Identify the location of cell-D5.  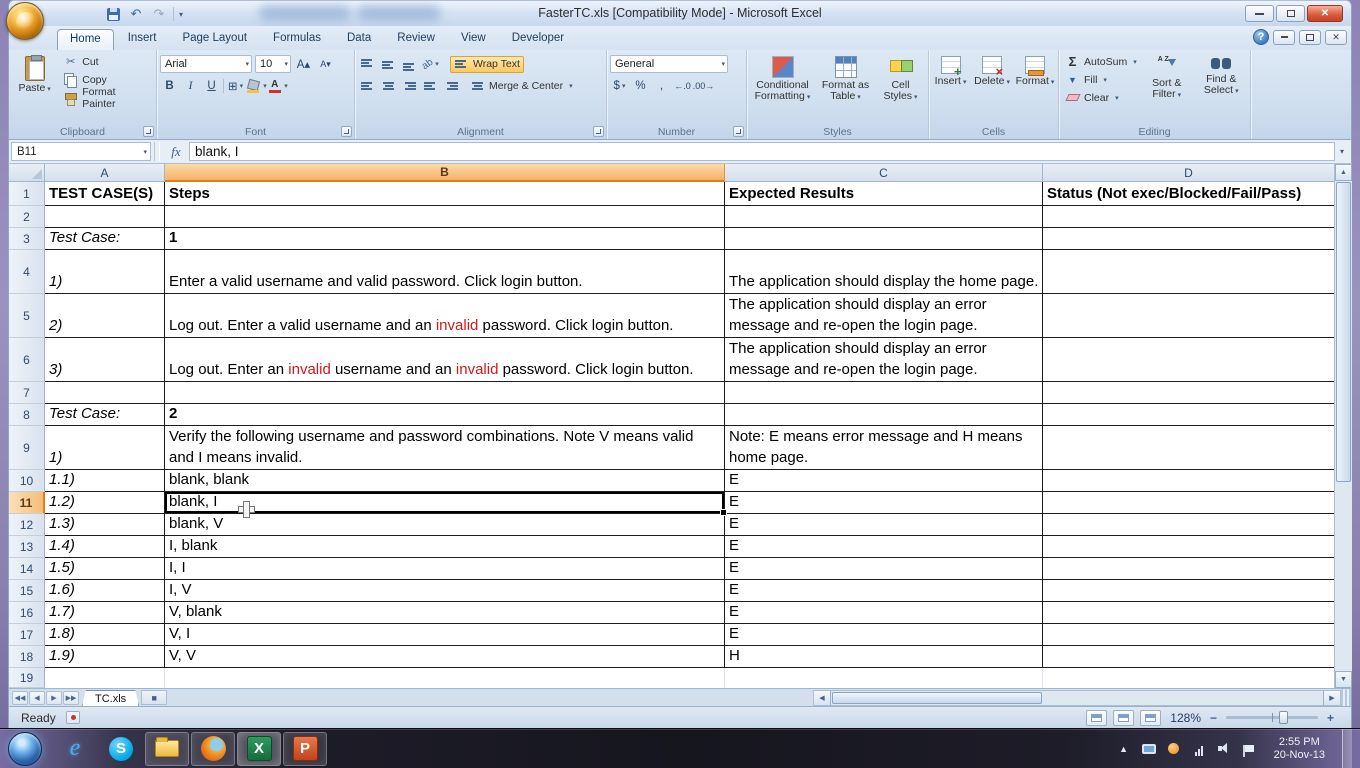
(1189, 316).